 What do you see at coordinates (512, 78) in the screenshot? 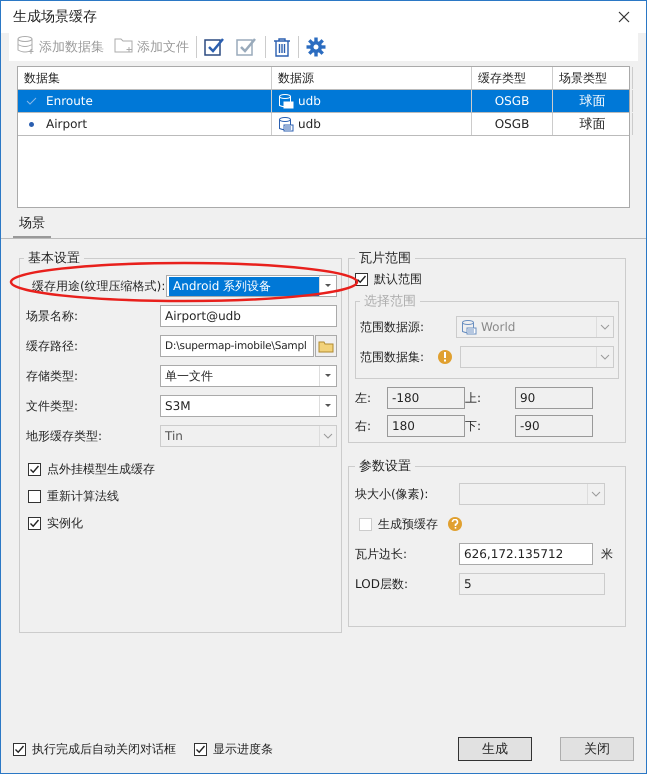
I see `column-header: 缓存类型` at bounding box center [512, 78].